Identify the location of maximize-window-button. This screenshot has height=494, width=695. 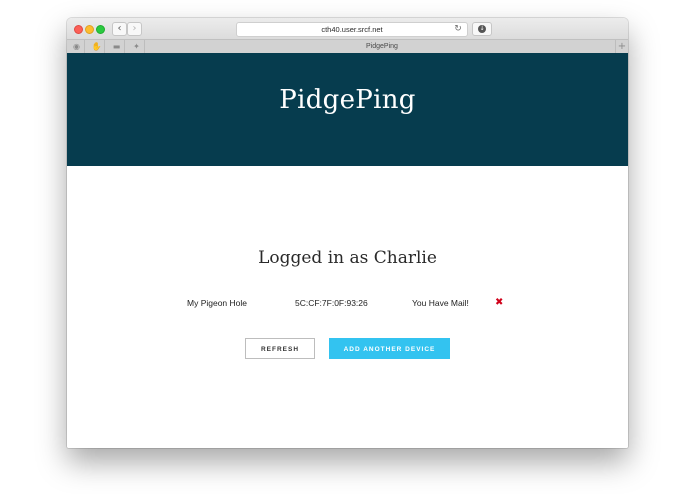
(100, 29).